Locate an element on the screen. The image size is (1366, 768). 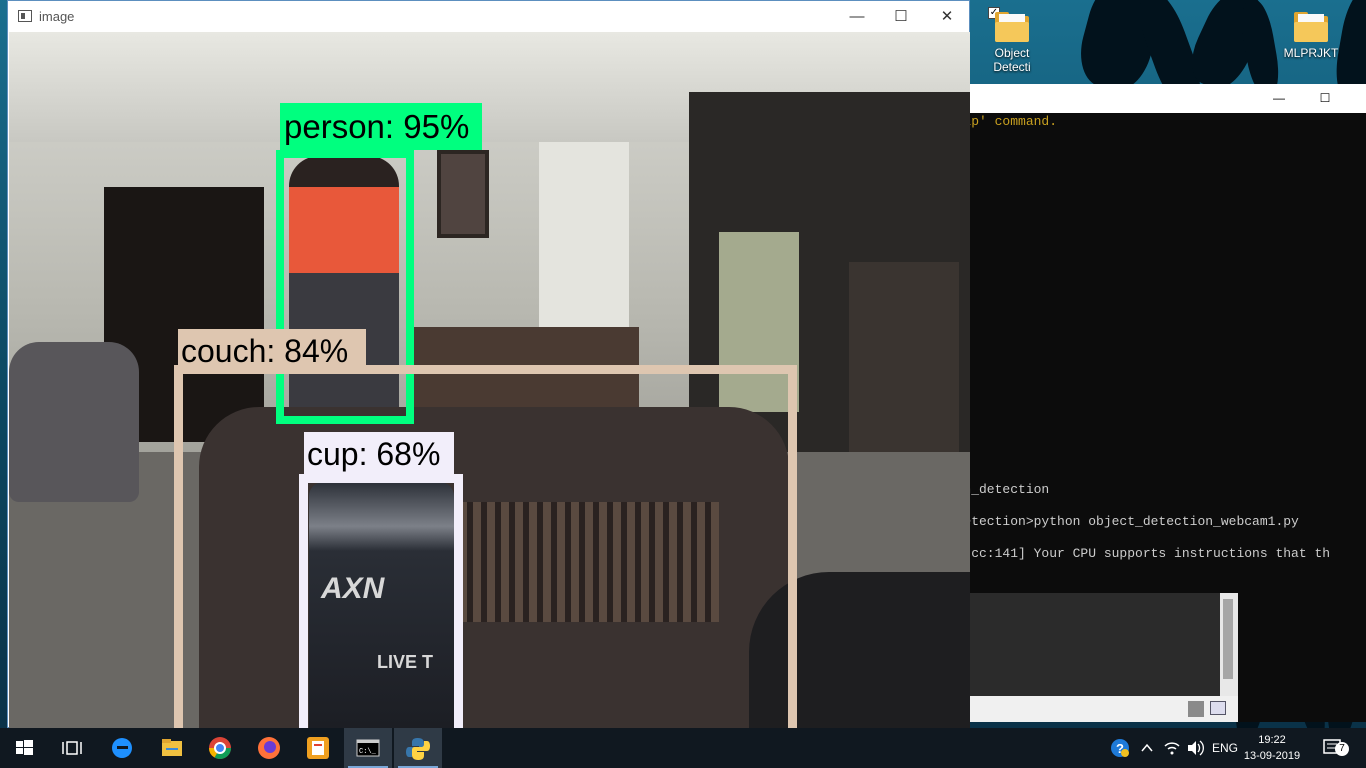
wall-frame is located at coordinates (463, 194).